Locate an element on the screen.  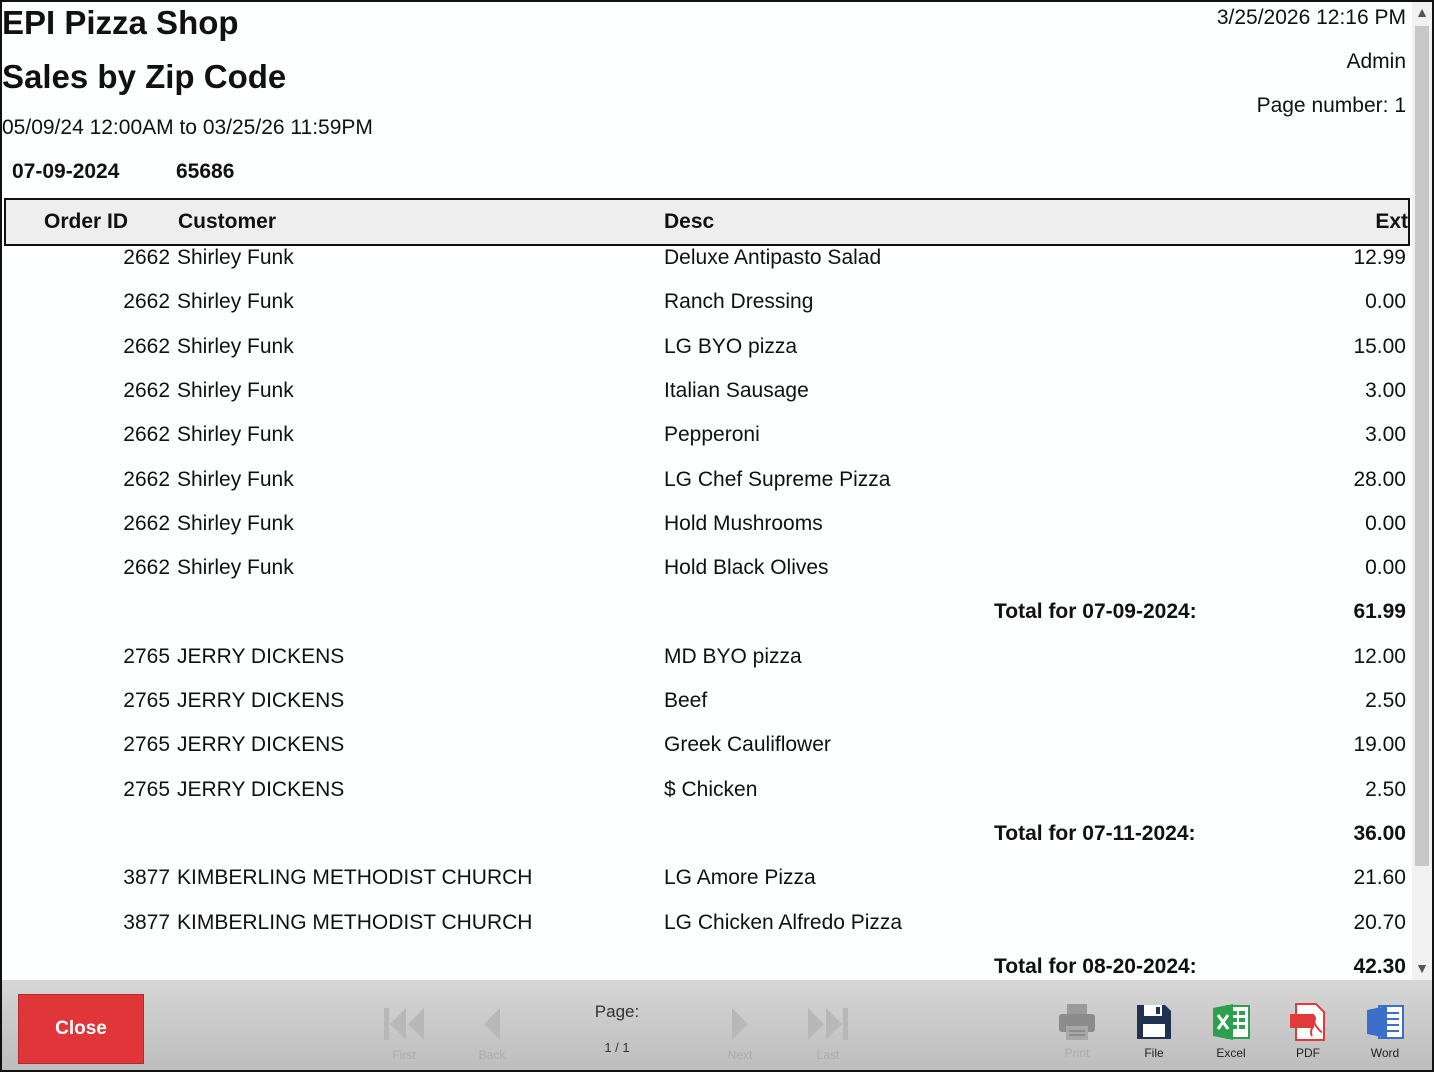
next-page-icon is located at coordinates (740, 1024).